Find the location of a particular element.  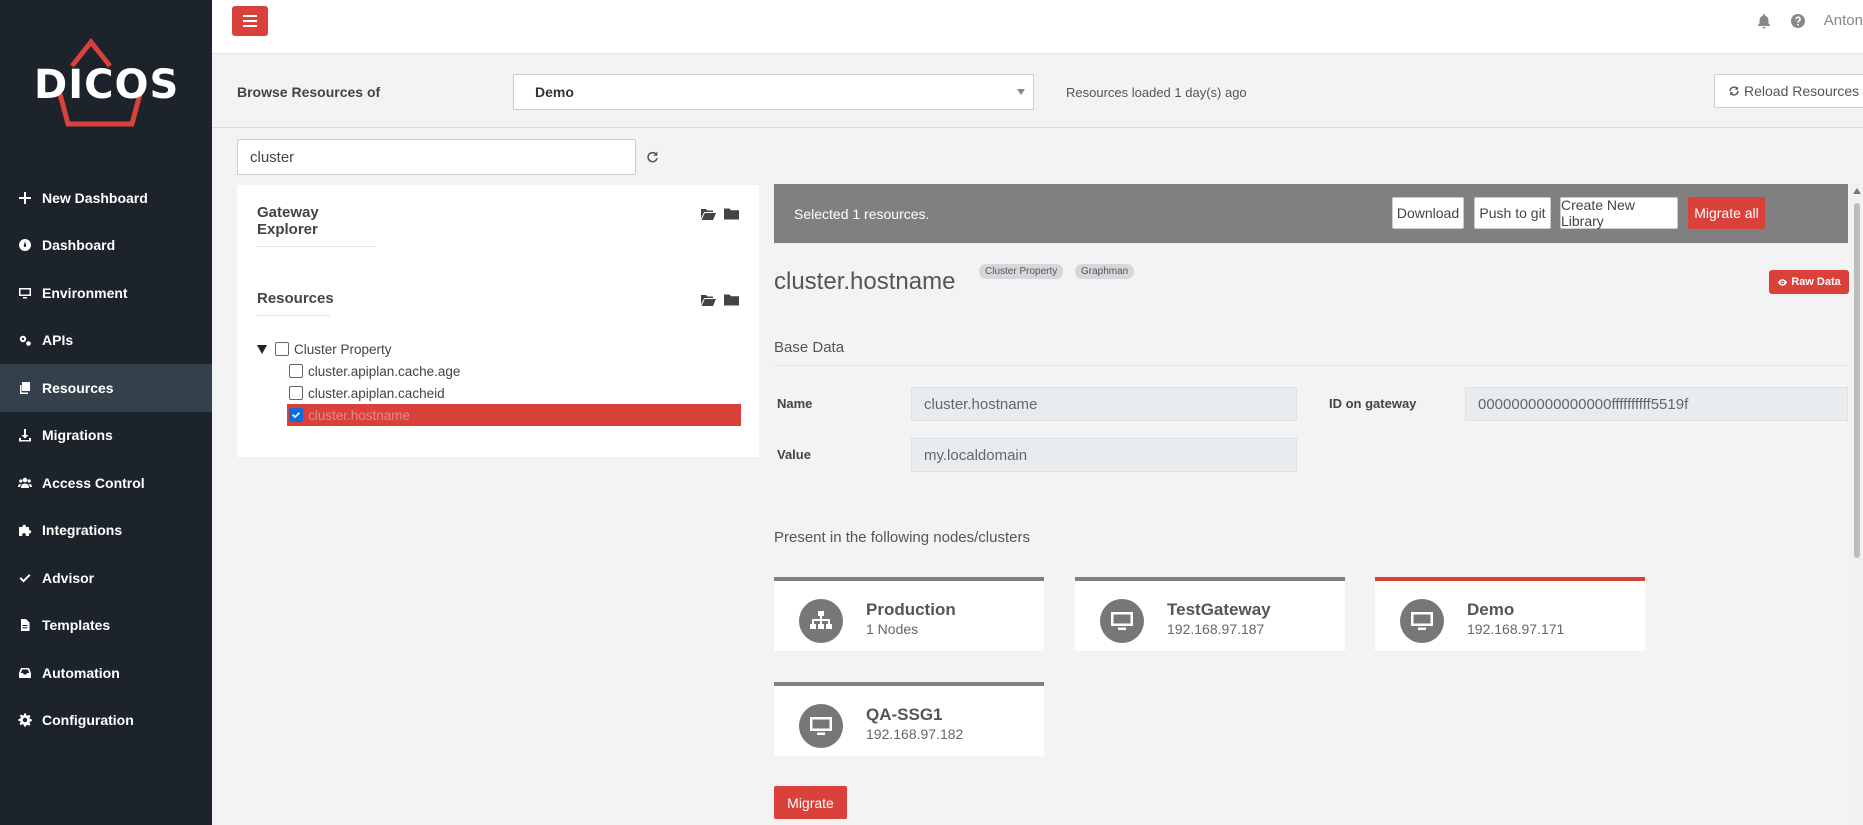

nodes-title: Present in the following nodes/clusters is located at coordinates (902, 537).